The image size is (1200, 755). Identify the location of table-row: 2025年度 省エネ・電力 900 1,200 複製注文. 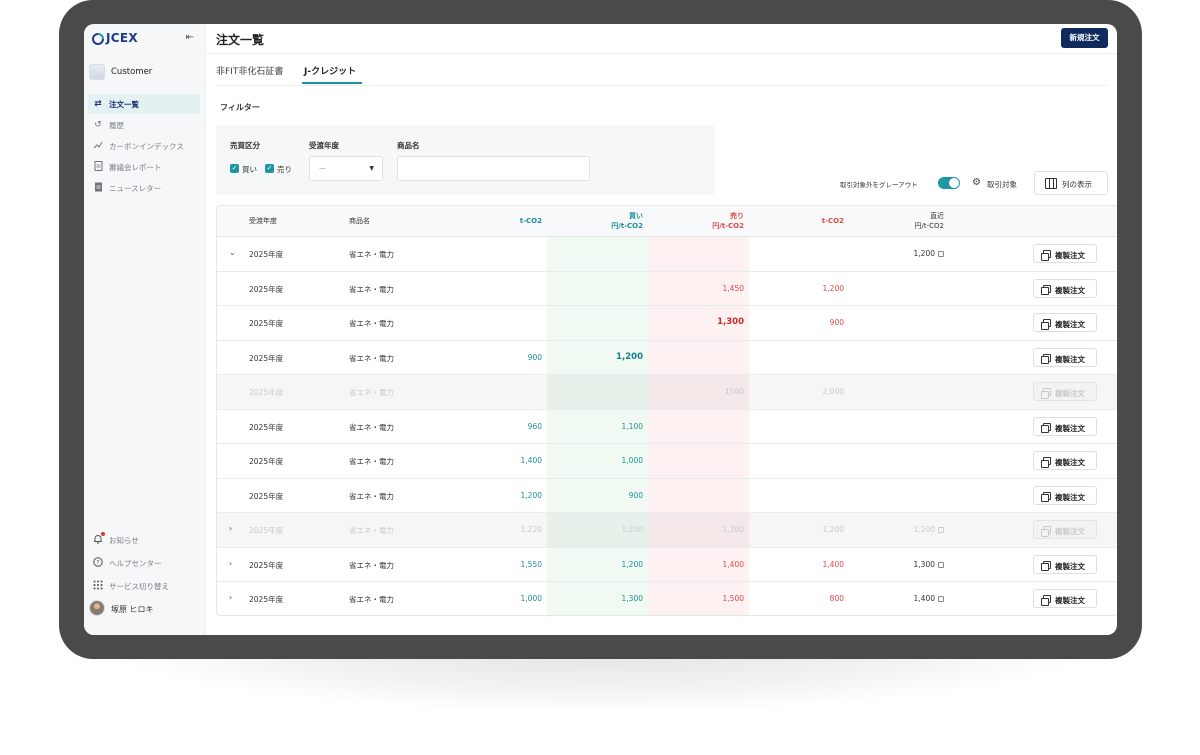
(667, 358).